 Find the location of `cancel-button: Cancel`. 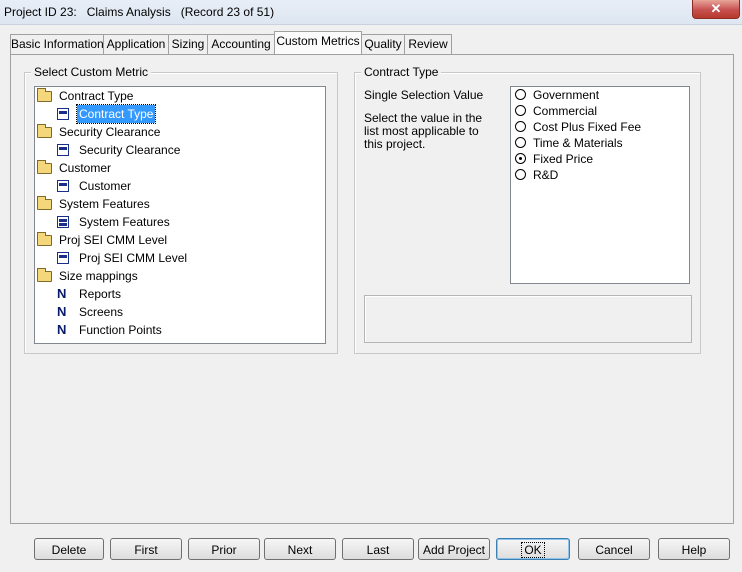

cancel-button: Cancel is located at coordinates (614, 549).